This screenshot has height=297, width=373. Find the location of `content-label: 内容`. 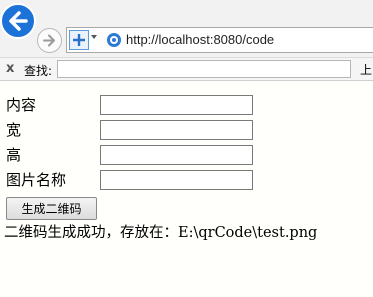

content-label: 内容 is located at coordinates (21, 105).